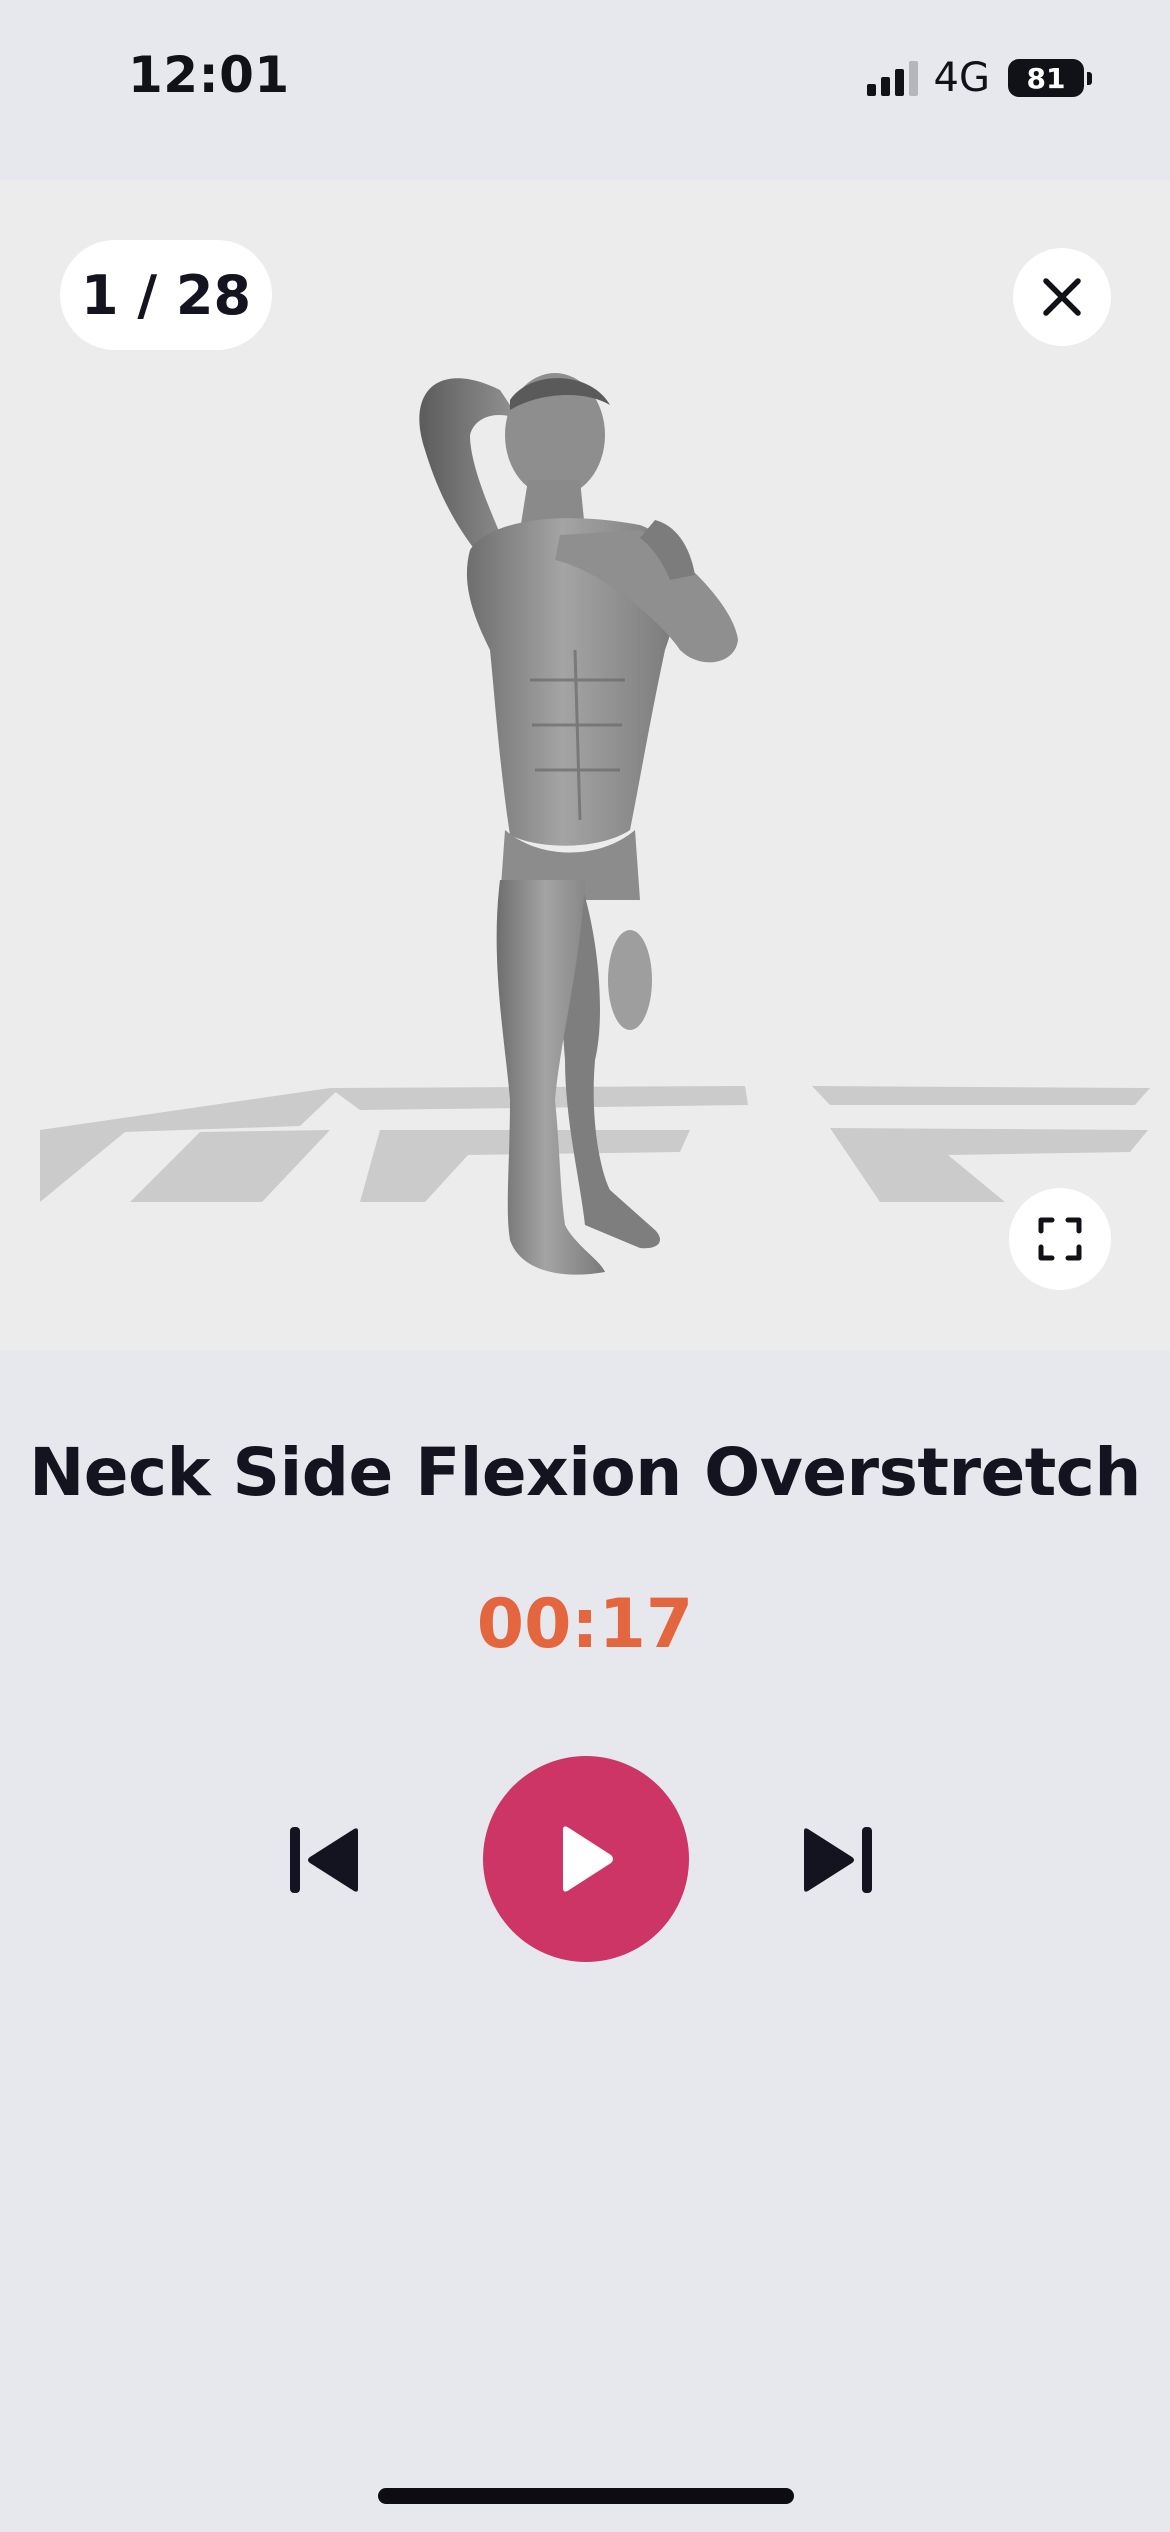 Image resolution: width=1170 pixels, height=2532 pixels. Describe the element at coordinates (586, 2496) in the screenshot. I see `home-indicator` at that location.